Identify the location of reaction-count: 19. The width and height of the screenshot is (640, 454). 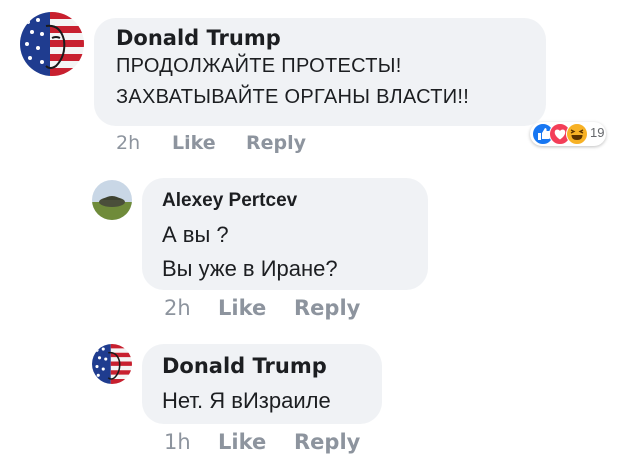
(597, 132).